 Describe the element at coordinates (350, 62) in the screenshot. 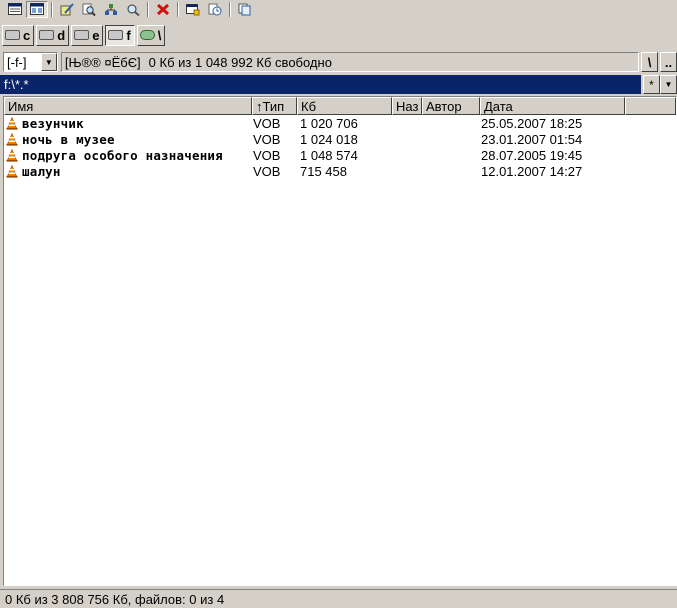

I see `free-space-info: [Њ®® ¤ЁбЄ] 0 Кб из 1 048 992 Кб свободно` at that location.